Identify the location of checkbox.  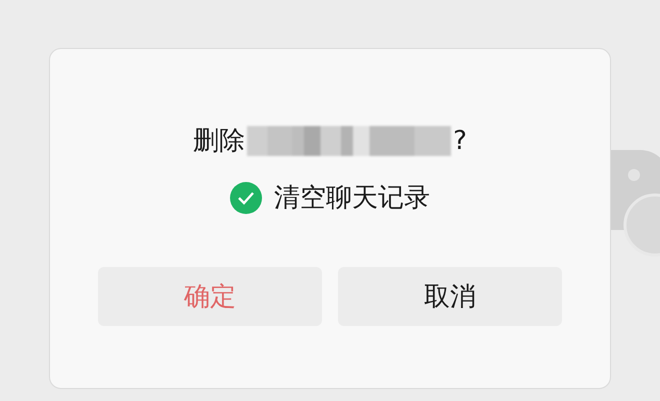
(246, 198).